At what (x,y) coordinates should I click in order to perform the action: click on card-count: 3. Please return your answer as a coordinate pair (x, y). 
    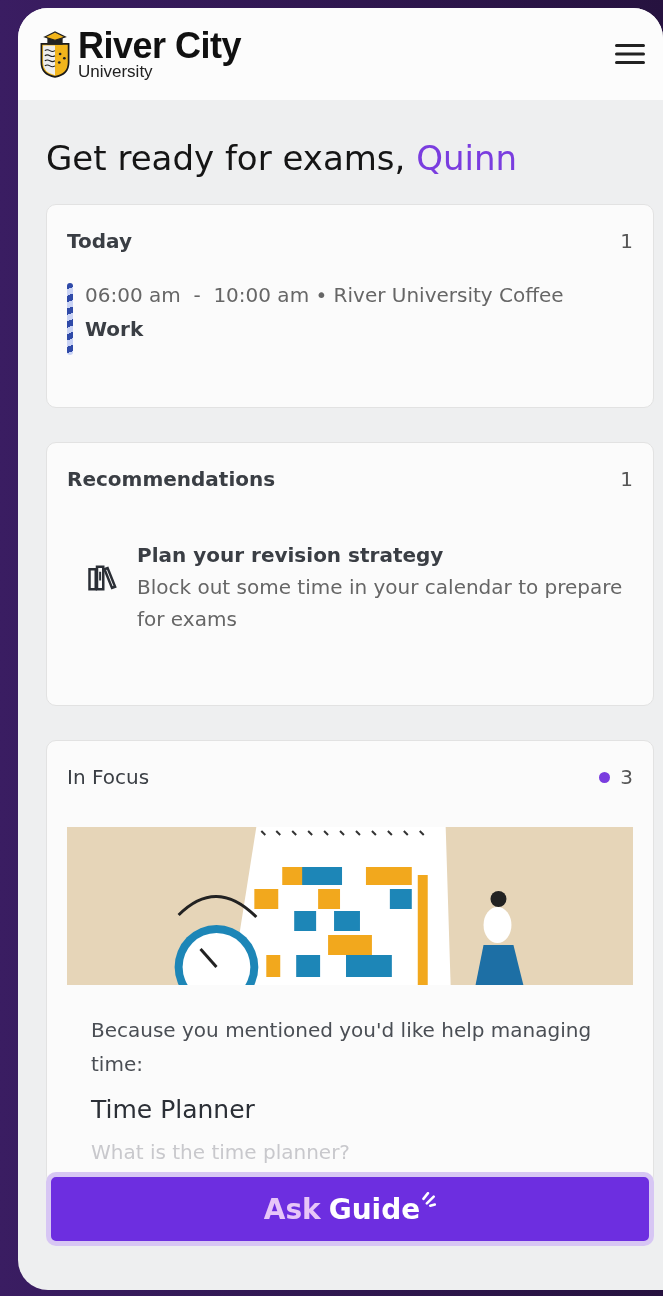
    Looking at the image, I should click on (626, 777).